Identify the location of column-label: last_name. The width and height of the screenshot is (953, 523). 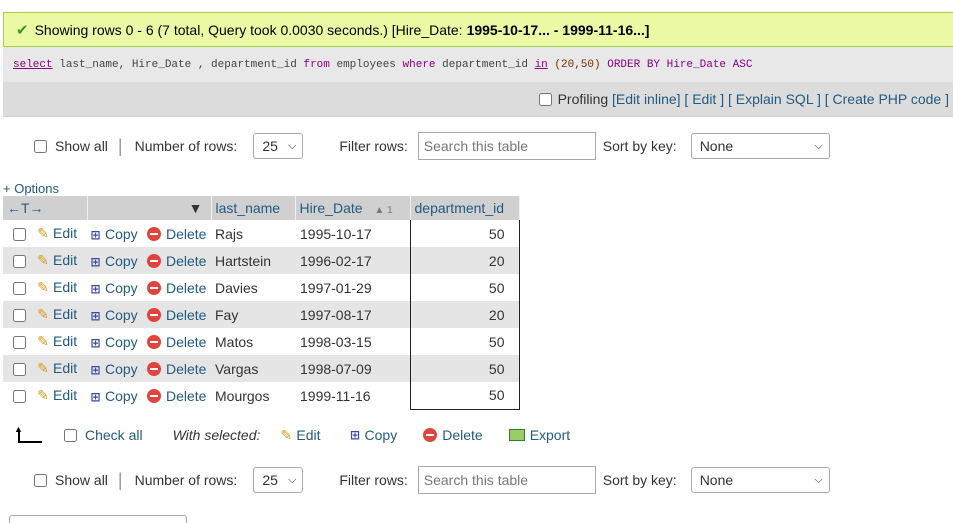
(248, 208).